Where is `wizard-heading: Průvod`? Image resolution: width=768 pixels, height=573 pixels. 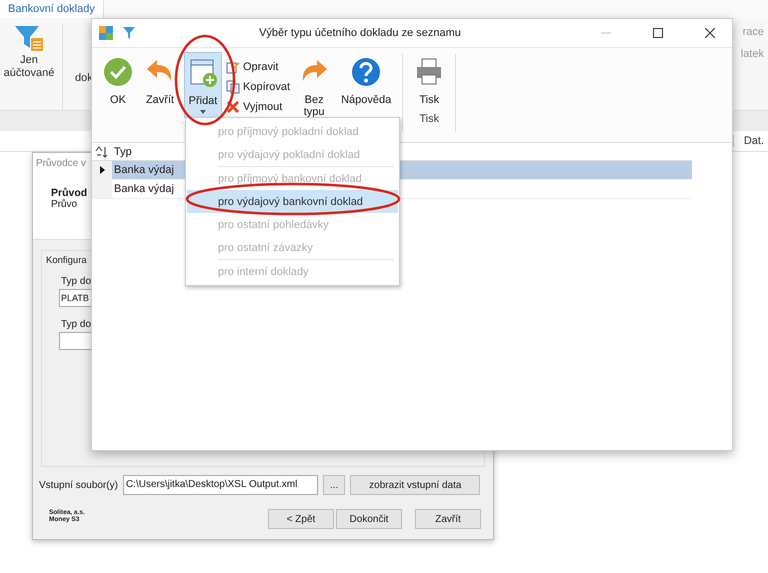
wizard-heading: Průvod is located at coordinates (69, 193).